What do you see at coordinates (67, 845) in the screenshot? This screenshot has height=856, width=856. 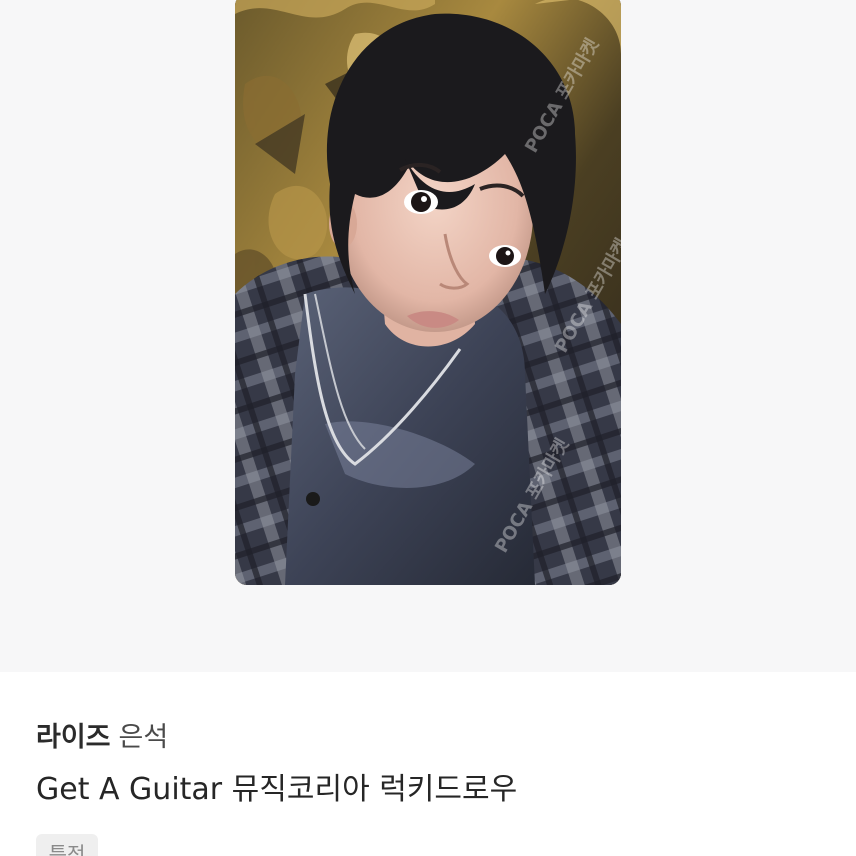 I see `tag-chip: 특전` at bounding box center [67, 845].